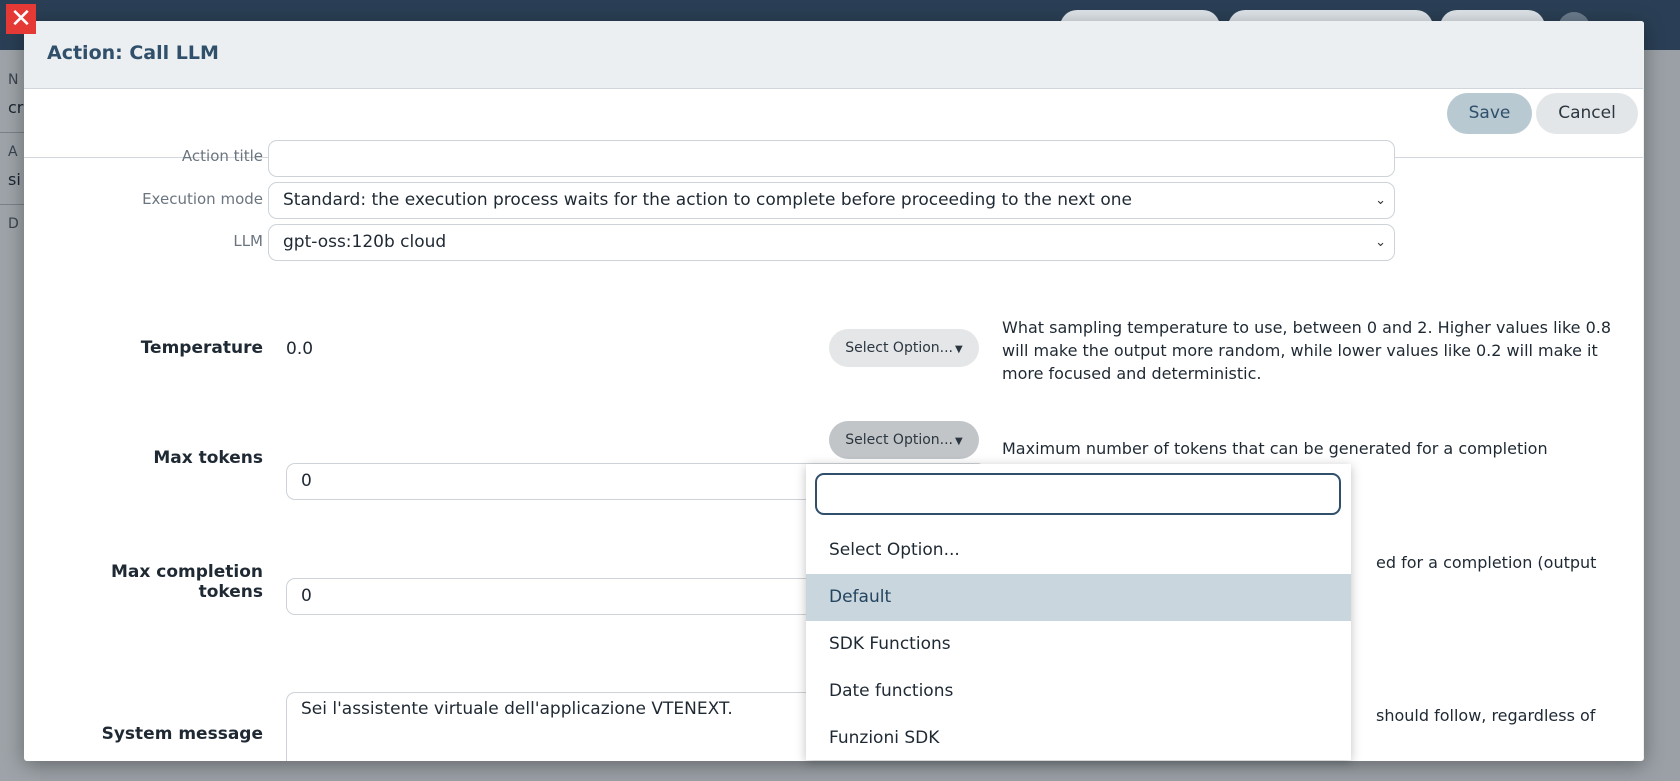  What do you see at coordinates (300, 349) in the screenshot?
I see `temperature-value: 0.0` at bounding box center [300, 349].